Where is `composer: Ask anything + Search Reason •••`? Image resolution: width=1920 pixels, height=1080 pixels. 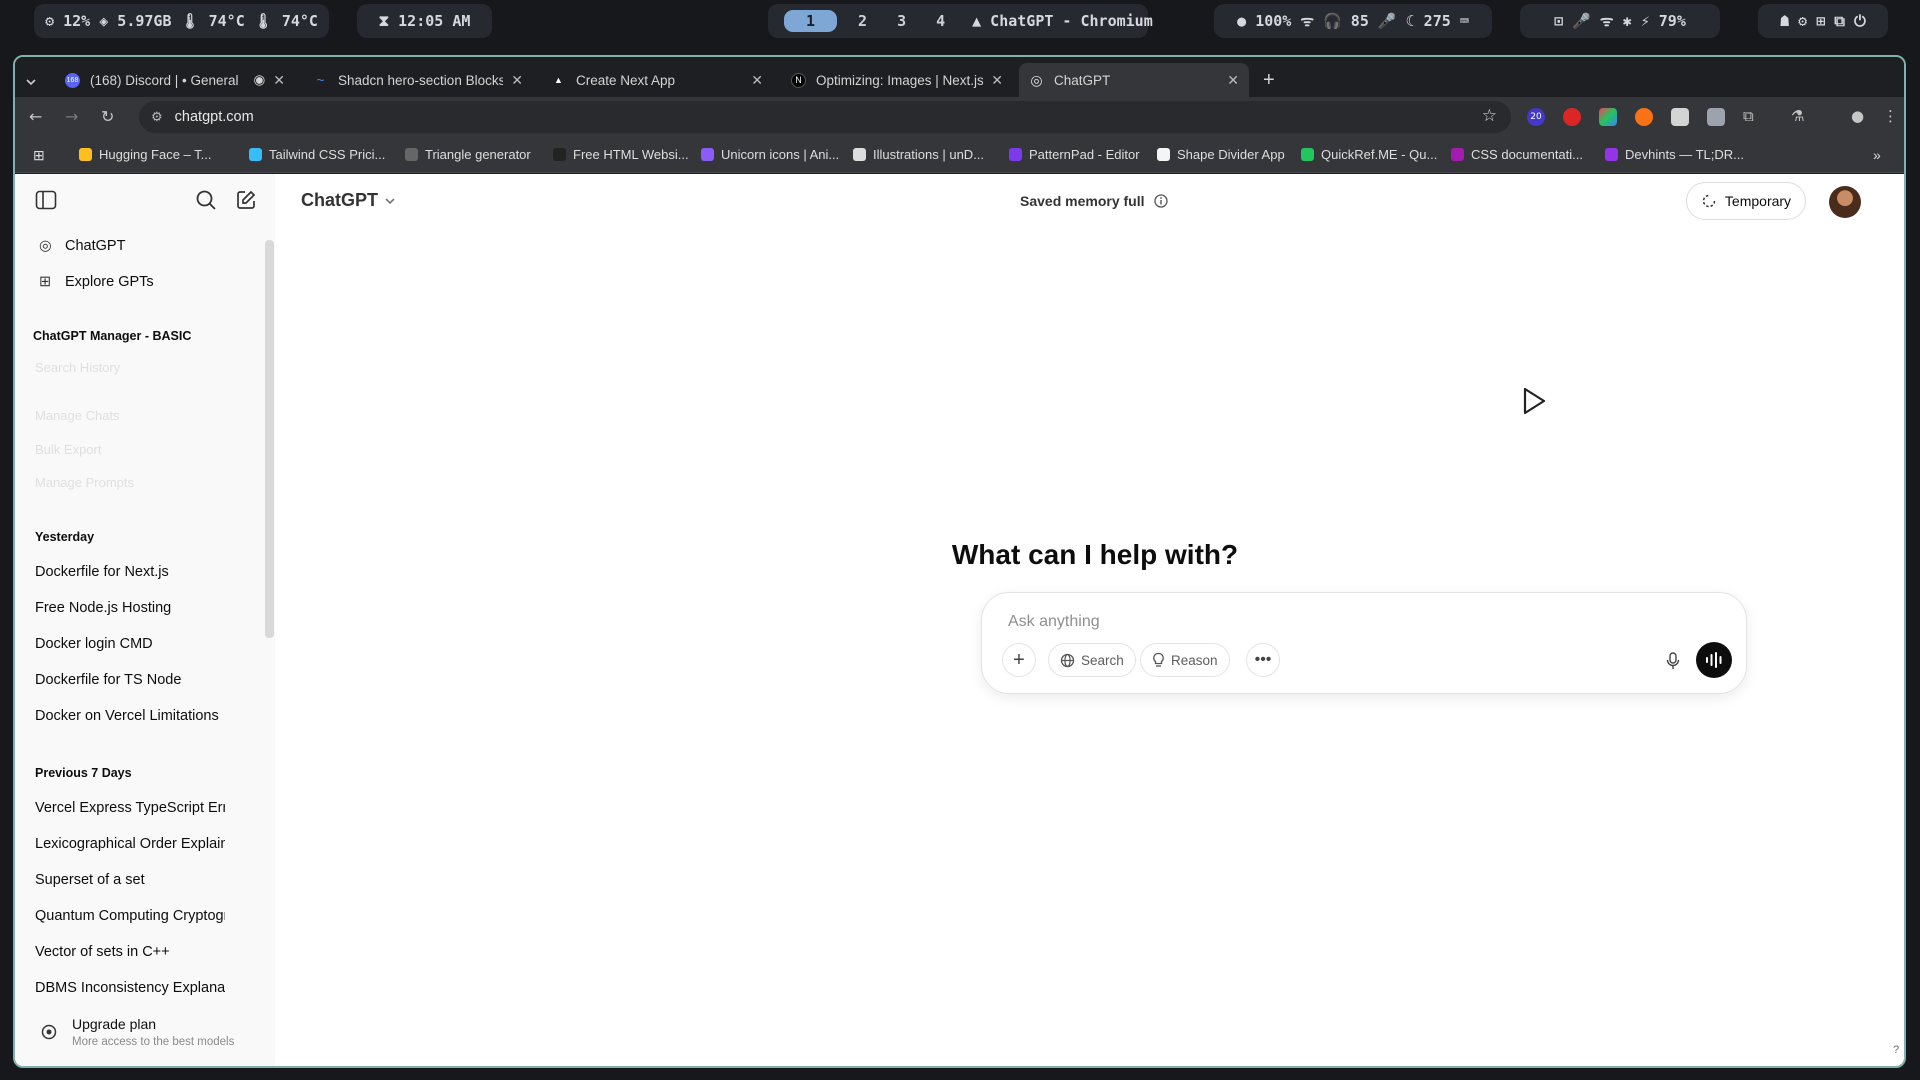 composer: Ask anything + Search Reason ••• is located at coordinates (1364, 643).